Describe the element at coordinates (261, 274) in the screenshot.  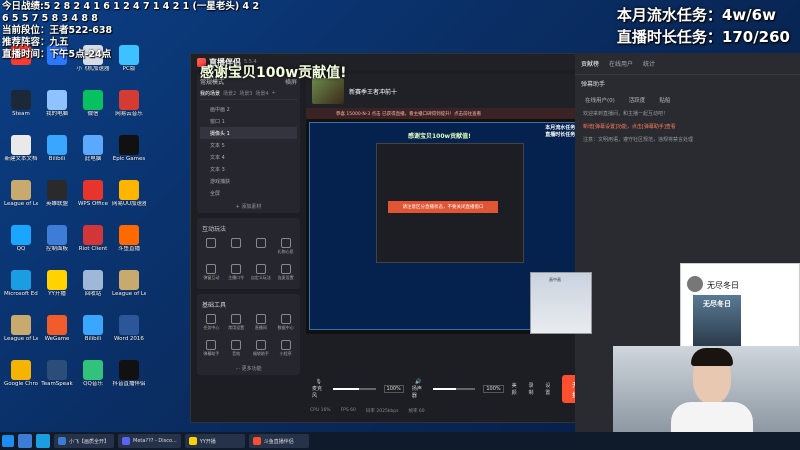
I see `interact-item: 自定义玩法` at that location.